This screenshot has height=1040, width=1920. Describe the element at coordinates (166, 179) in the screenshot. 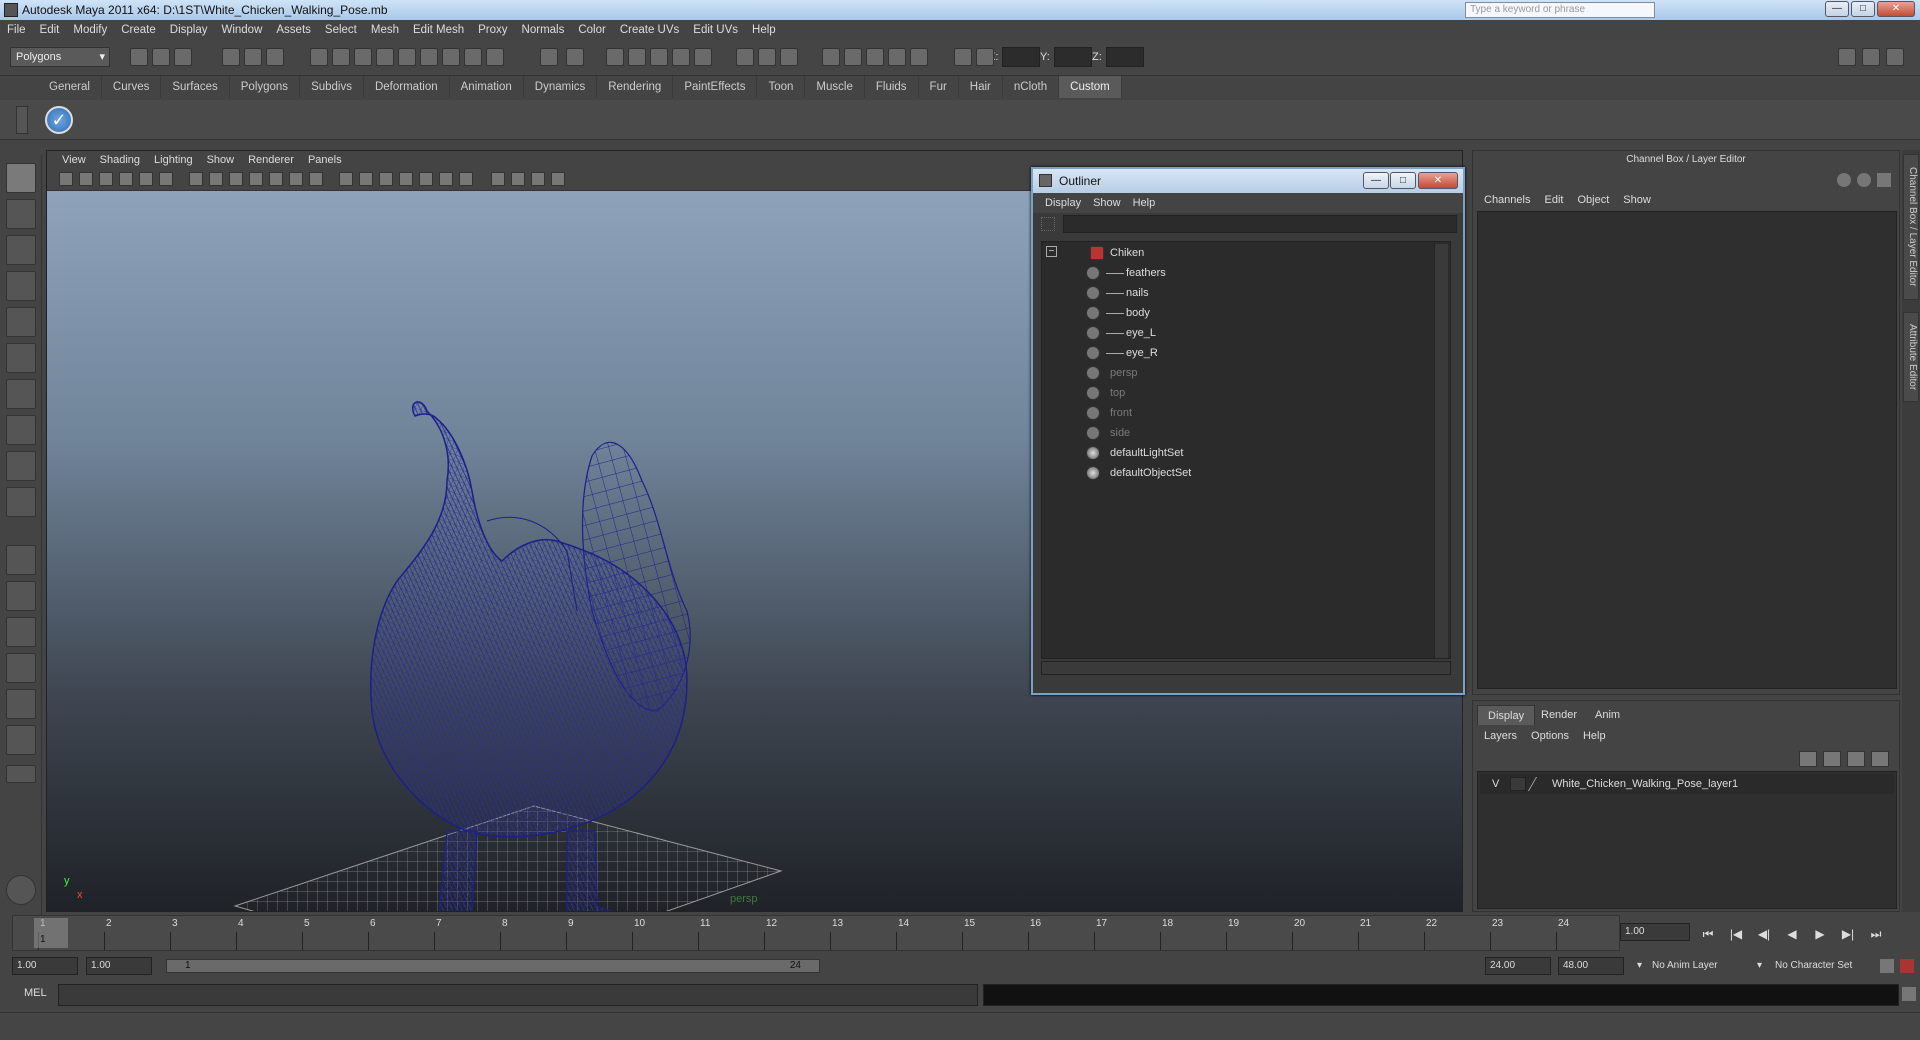

I see `grease-pencil-icon` at that location.